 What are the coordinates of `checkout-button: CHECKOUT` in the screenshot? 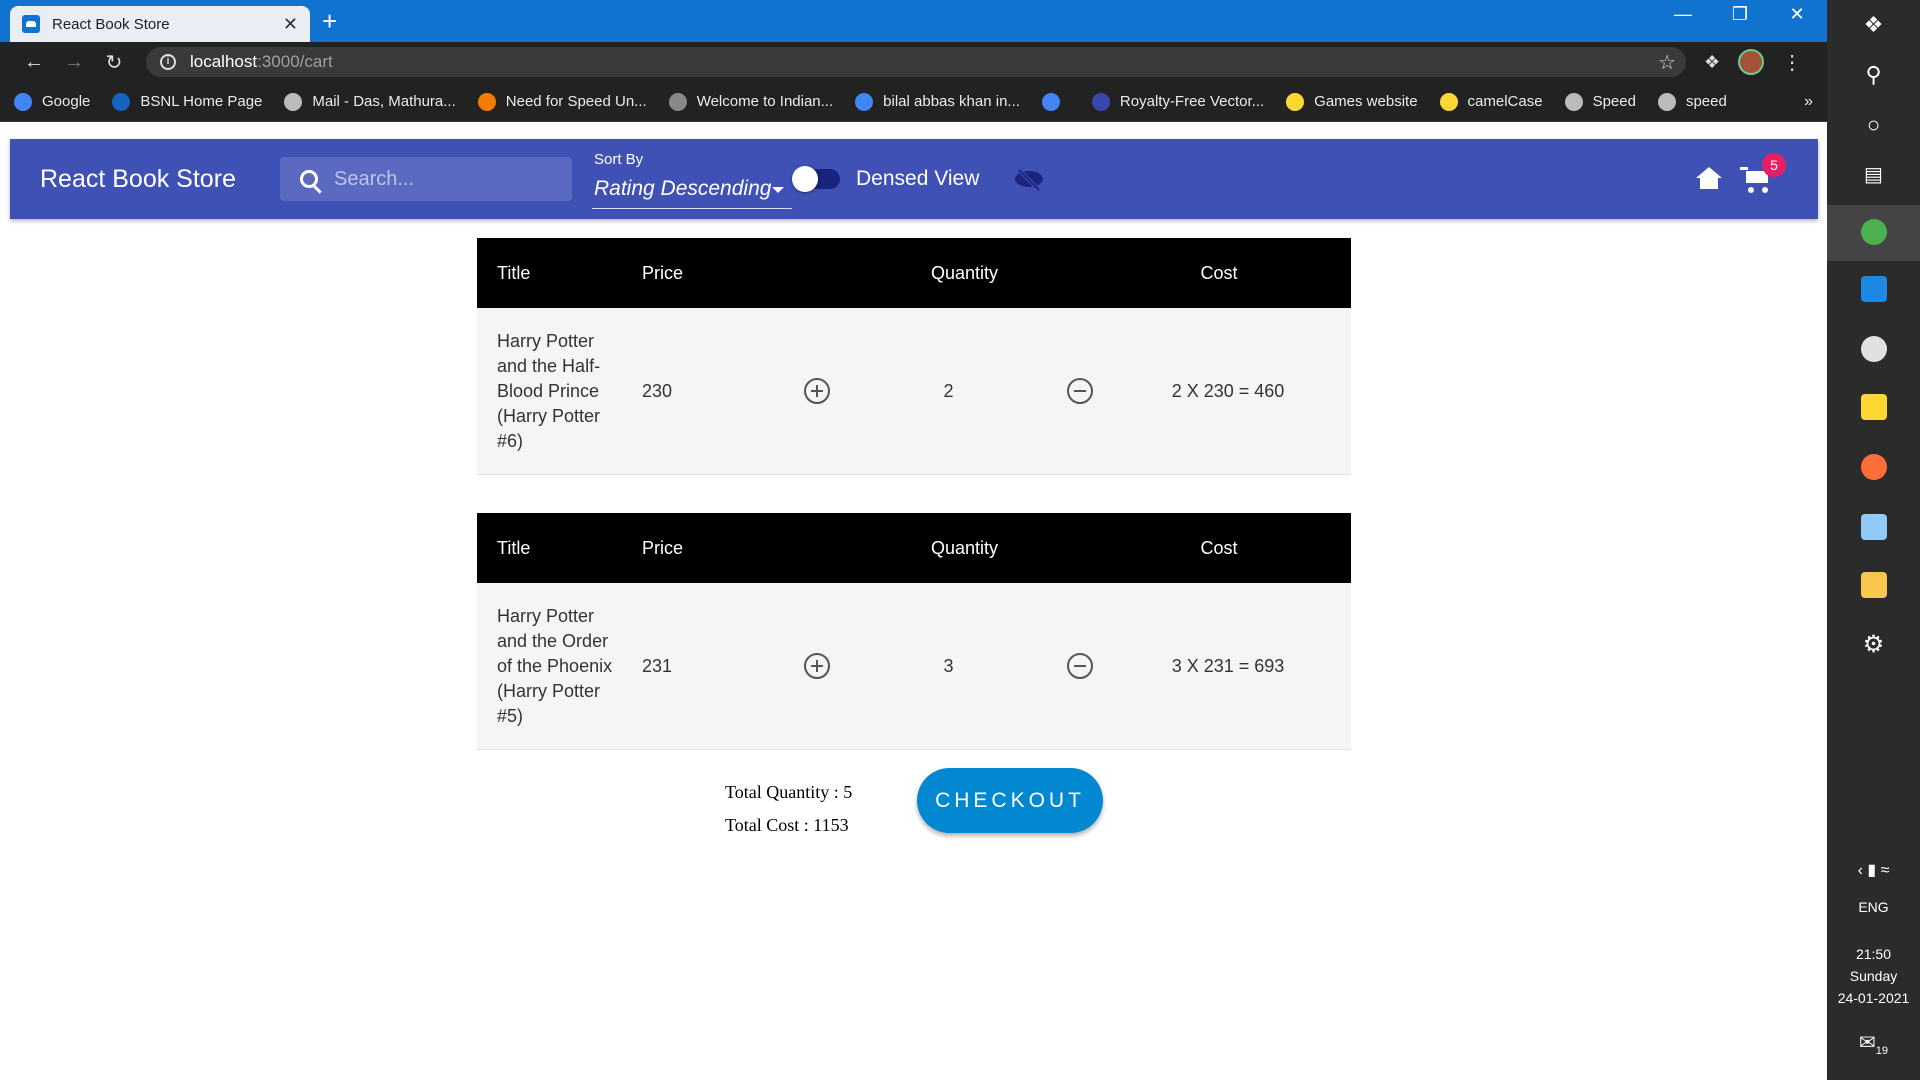 It's located at (1010, 800).